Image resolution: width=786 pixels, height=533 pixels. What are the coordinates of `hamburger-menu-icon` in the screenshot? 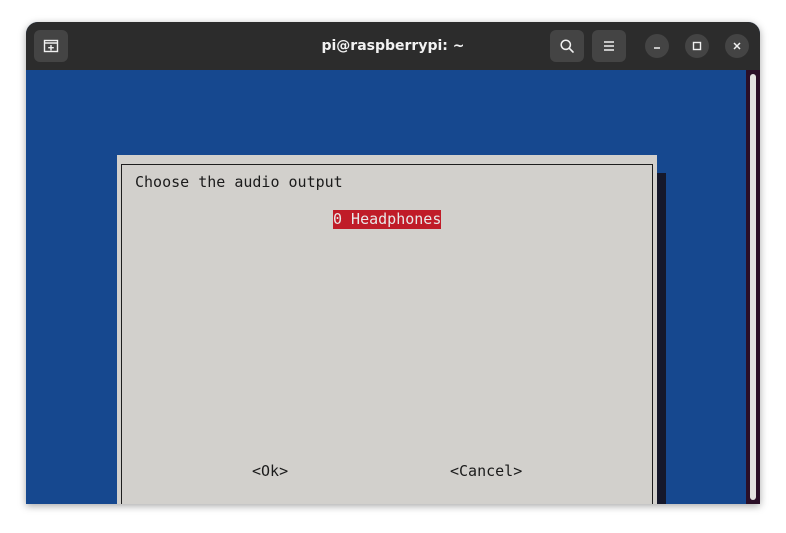 It's located at (609, 46).